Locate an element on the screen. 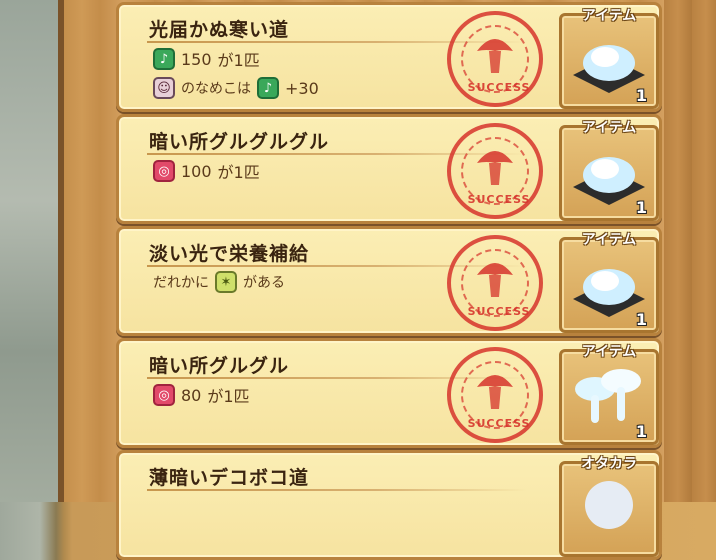 Image resolution: width=716 pixels, height=560 pixels. moth-icon: ✶ is located at coordinates (226, 282).